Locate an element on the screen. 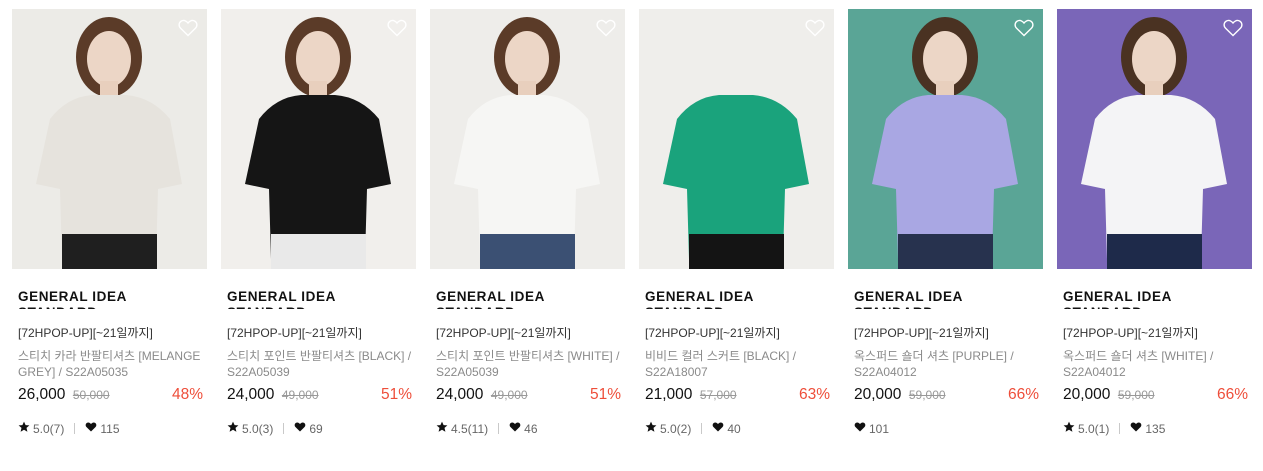 Image resolution: width=1263 pixels, height=471 pixels. original-price: 57,000 is located at coordinates (718, 395).